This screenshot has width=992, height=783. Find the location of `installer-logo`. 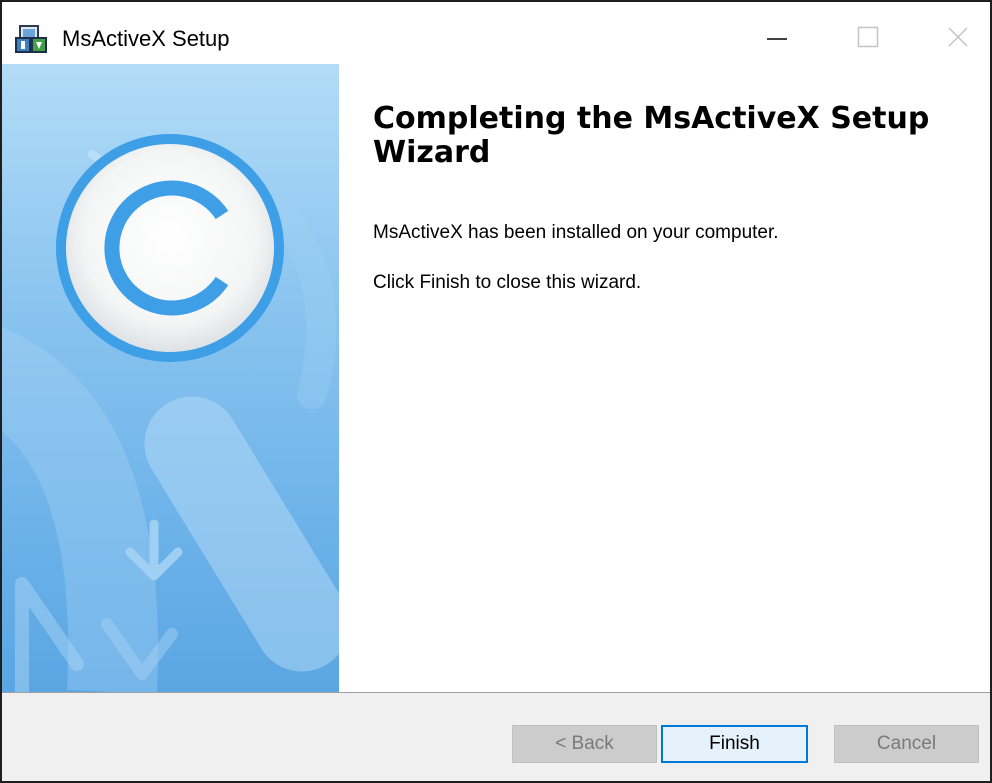

installer-logo is located at coordinates (170, 248).